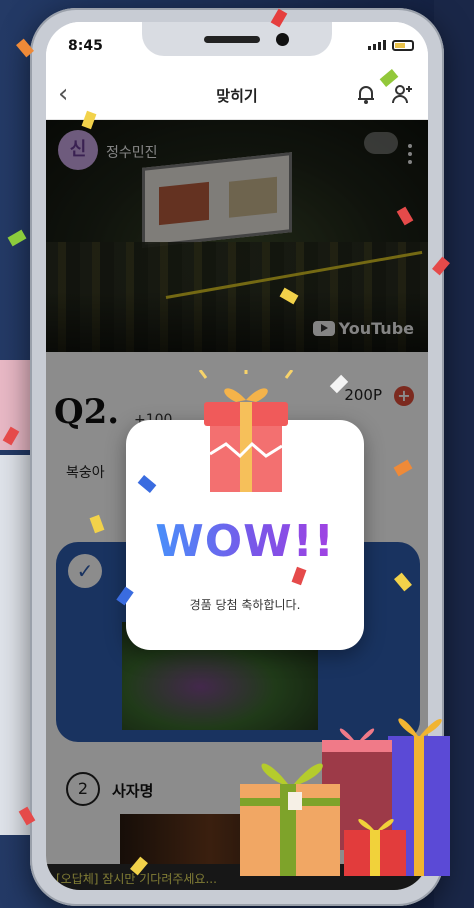 The image size is (474, 908). Describe the element at coordinates (377, 45) in the screenshot. I see `signal-icon` at that location.